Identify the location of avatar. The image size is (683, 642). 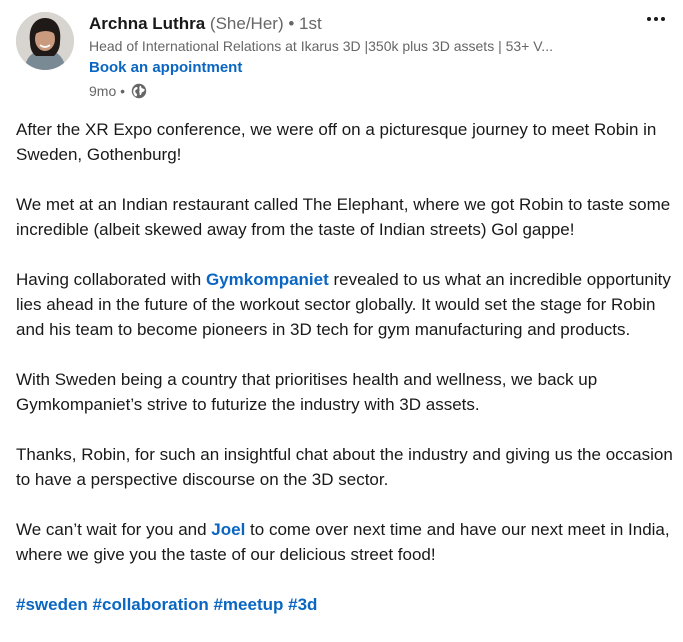
(45, 41).